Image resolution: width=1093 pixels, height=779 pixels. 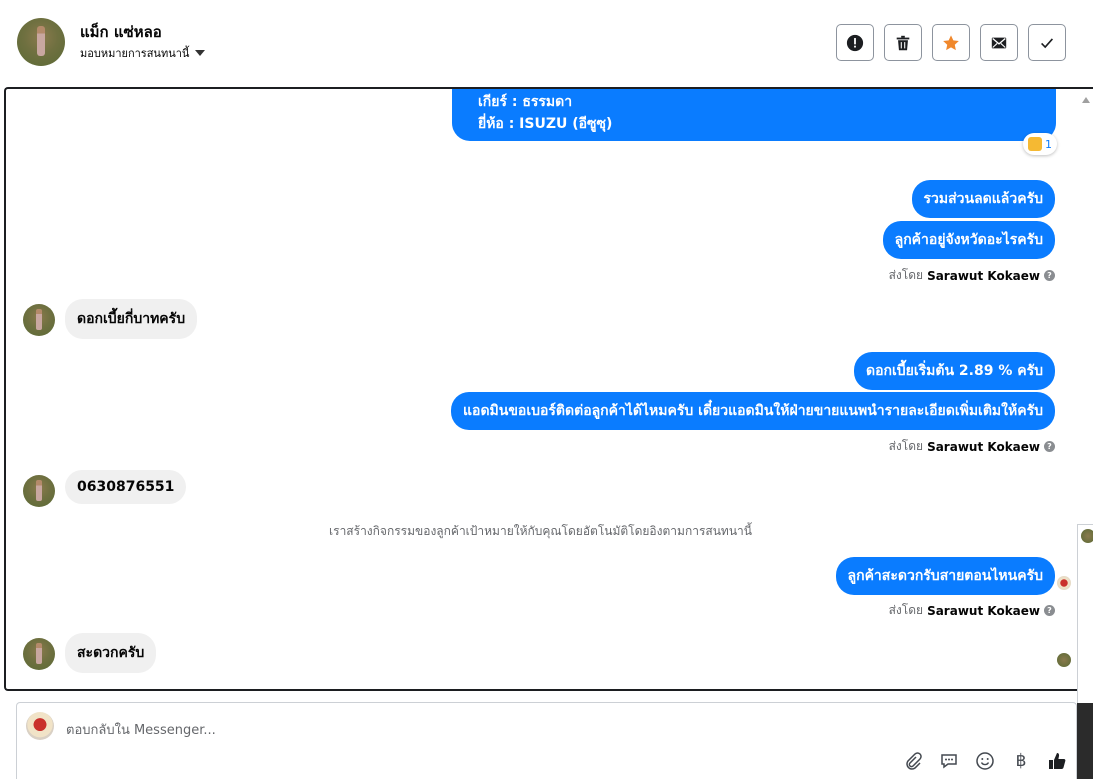 I want to click on thread-scrollbar, so click(x=1086, y=100).